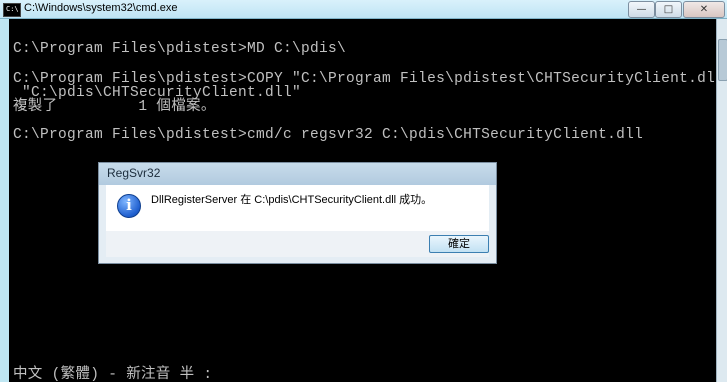 This screenshot has height=382, width=727. What do you see at coordinates (721, 200) in the screenshot?
I see `vertical-scrollbar` at bounding box center [721, 200].